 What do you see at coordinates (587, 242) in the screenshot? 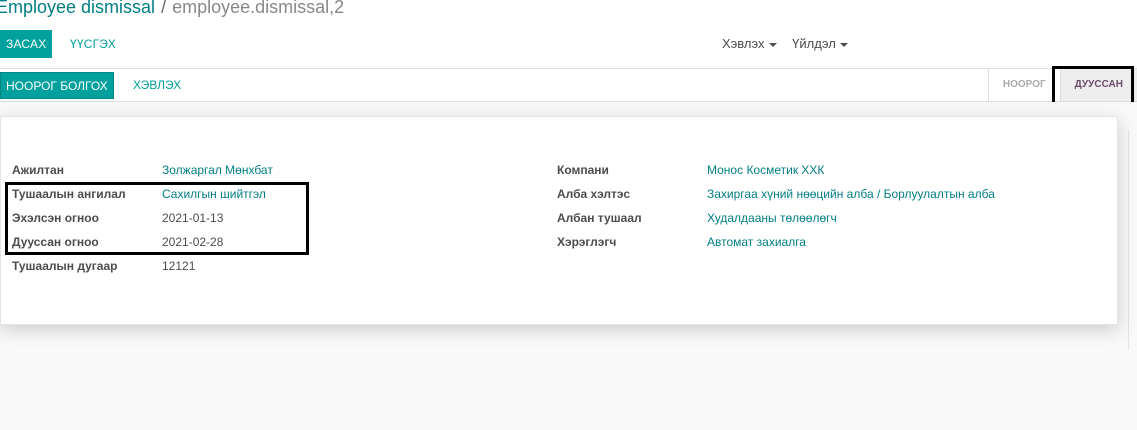
I see `user-label: Хэрэглэгч` at bounding box center [587, 242].